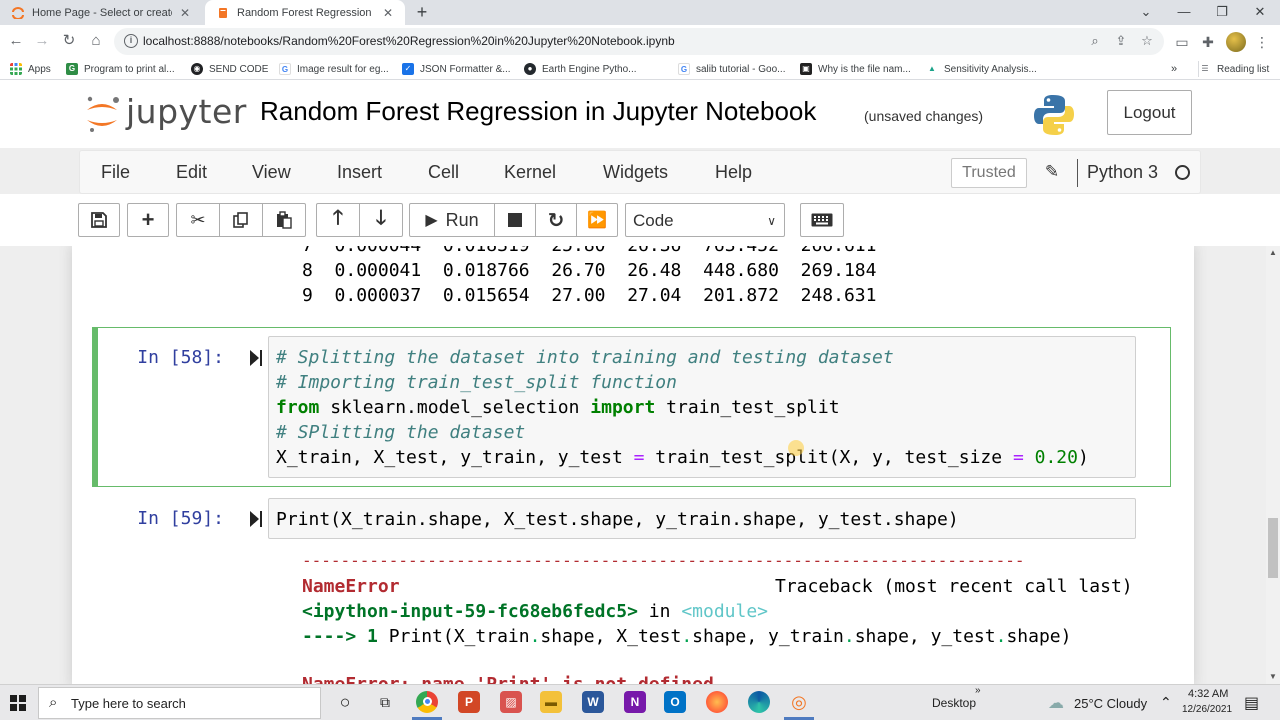 This screenshot has width=1280, height=720. Describe the element at coordinates (1207, 709) in the screenshot. I see `clock-date: 12/26/2021` at that location.